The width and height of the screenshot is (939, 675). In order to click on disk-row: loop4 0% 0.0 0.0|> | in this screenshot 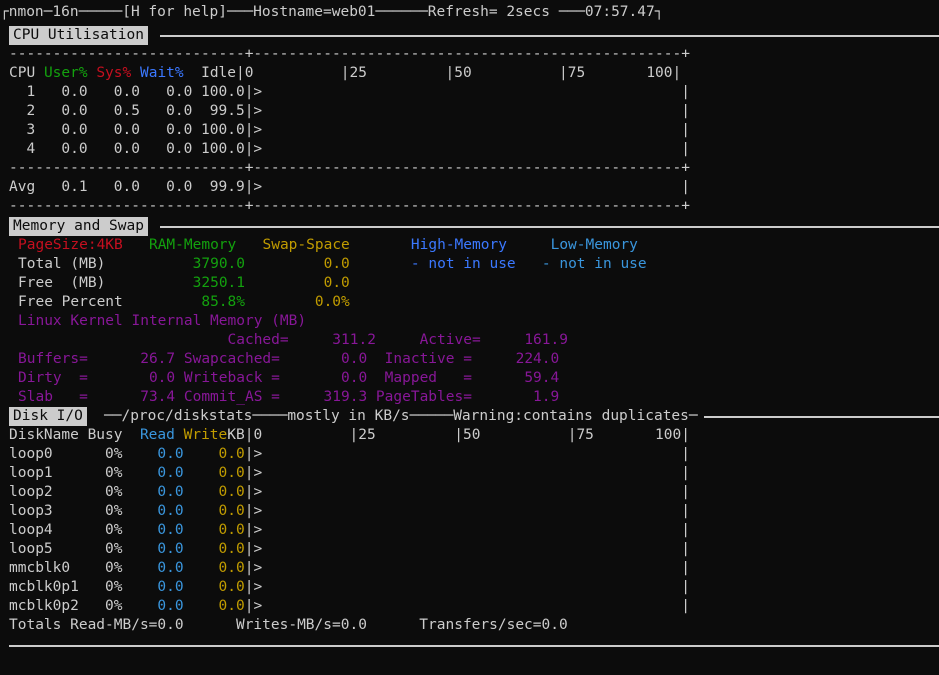, I will do `click(349, 530)`.